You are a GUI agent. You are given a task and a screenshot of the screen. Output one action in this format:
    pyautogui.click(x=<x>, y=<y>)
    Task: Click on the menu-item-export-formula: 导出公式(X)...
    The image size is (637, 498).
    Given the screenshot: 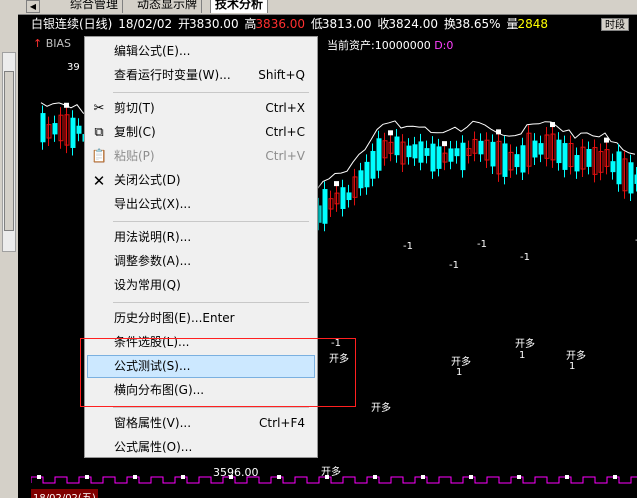 What is the action you would take?
    pyautogui.click(x=201, y=204)
    